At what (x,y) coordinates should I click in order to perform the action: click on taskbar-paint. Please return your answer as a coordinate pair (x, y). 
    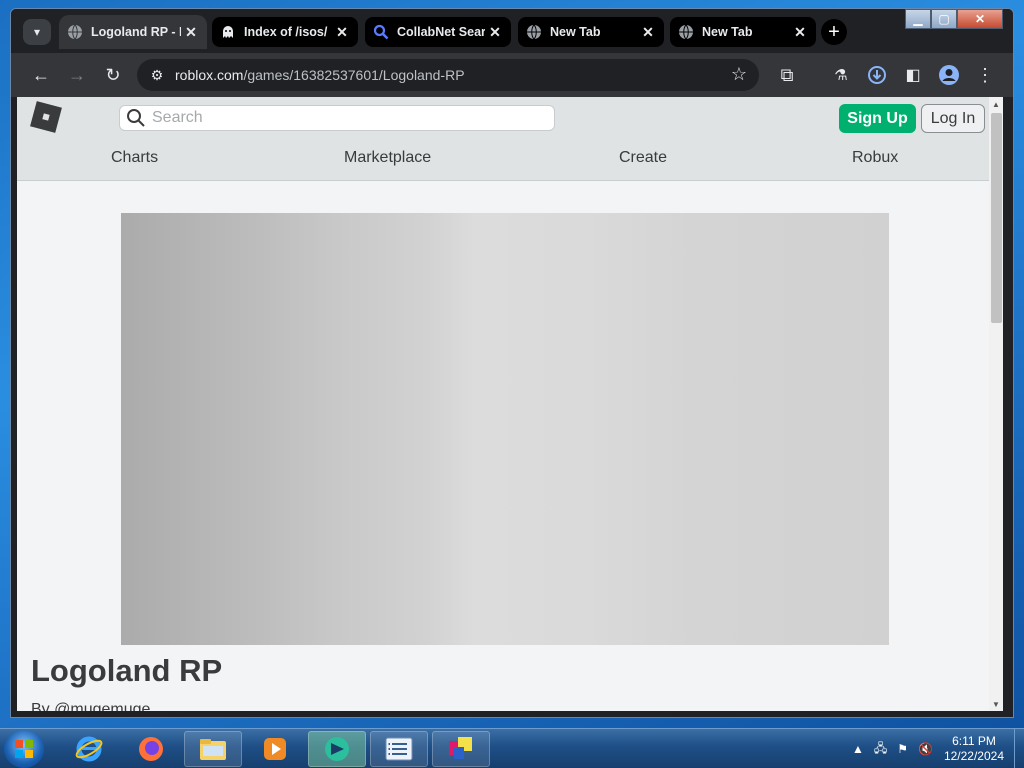
    Looking at the image, I should click on (461, 749).